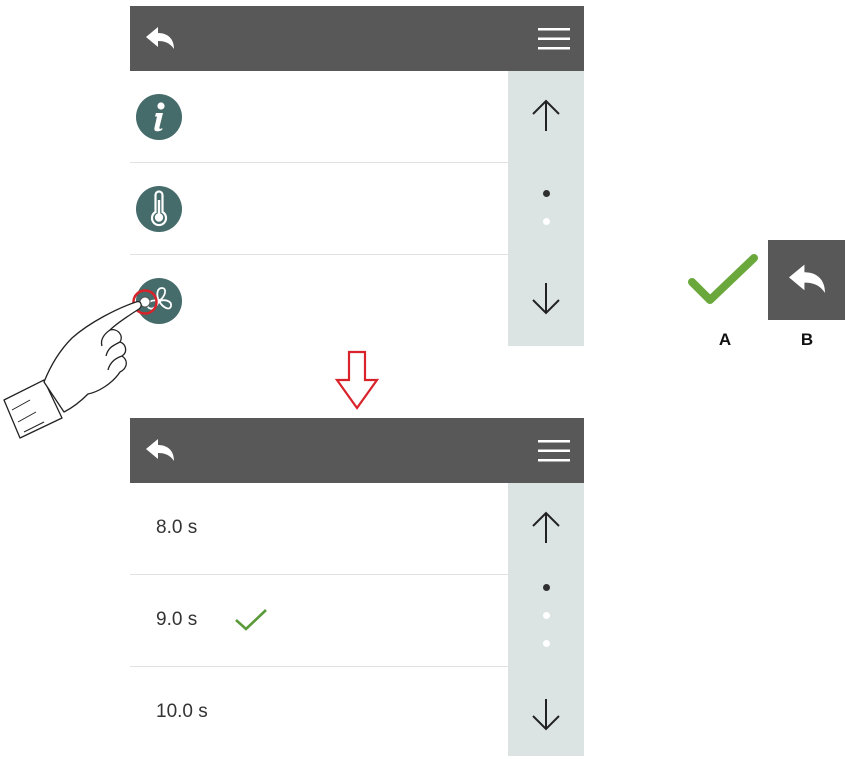 The height and width of the screenshot is (759, 846). What do you see at coordinates (357, 380) in the screenshot?
I see `transition-arrow-icon` at bounding box center [357, 380].